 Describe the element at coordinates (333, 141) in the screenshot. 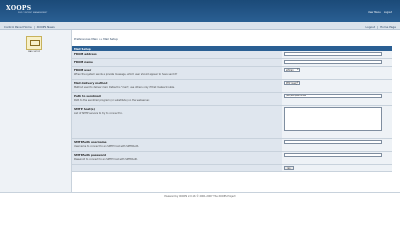

I see `smtp-user-input` at that location.